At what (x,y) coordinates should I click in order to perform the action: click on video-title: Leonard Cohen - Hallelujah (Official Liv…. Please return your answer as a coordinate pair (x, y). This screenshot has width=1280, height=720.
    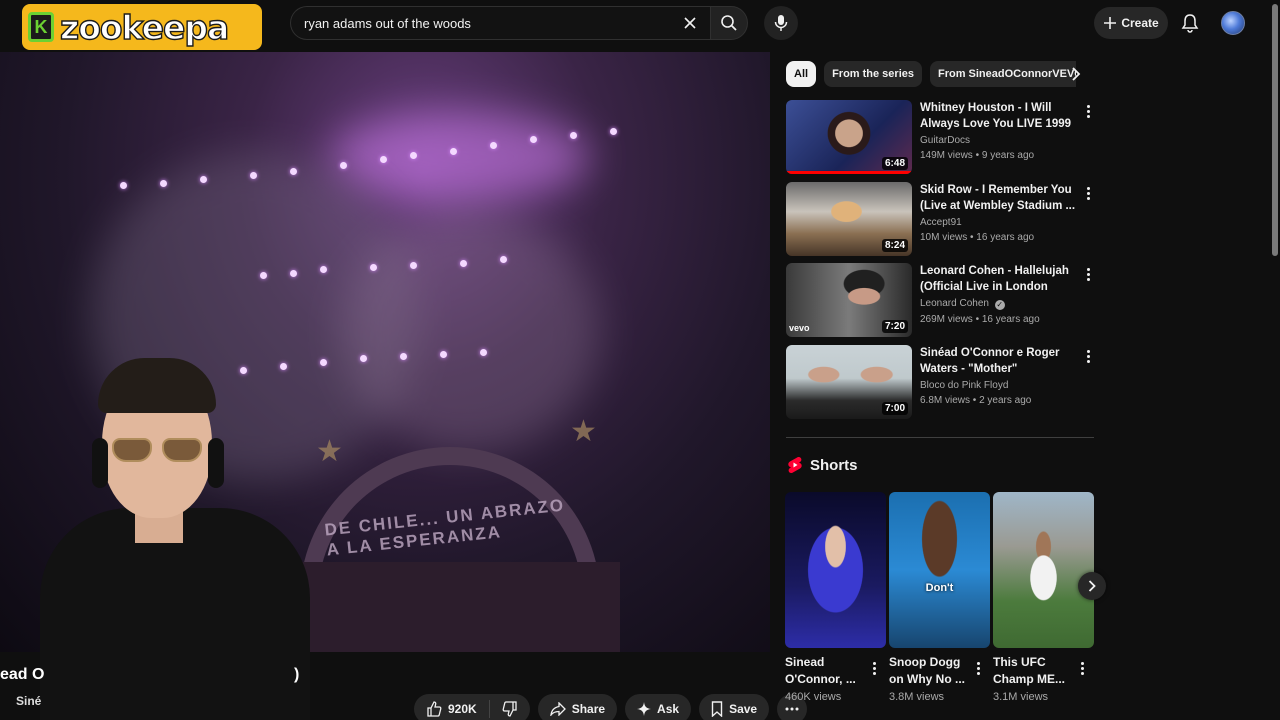
    Looking at the image, I should click on (1000, 279).